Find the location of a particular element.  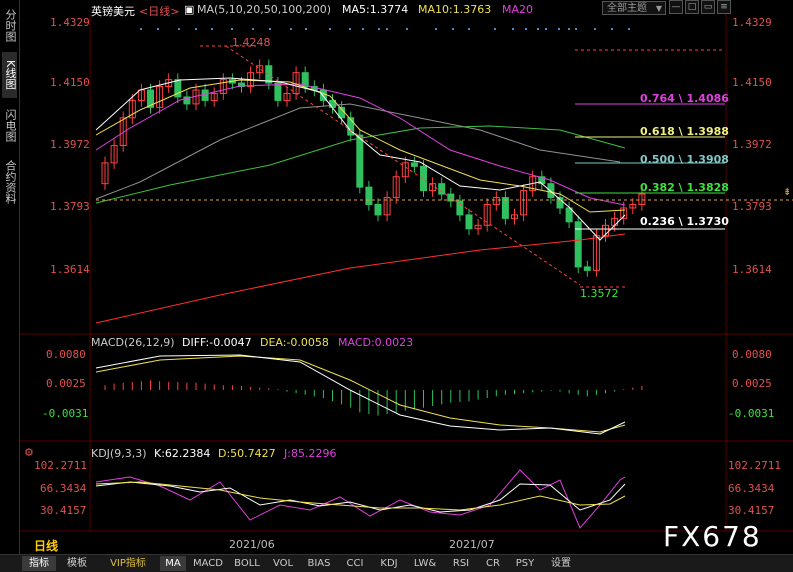

tab-boll: BOLL is located at coordinates (247, 563).